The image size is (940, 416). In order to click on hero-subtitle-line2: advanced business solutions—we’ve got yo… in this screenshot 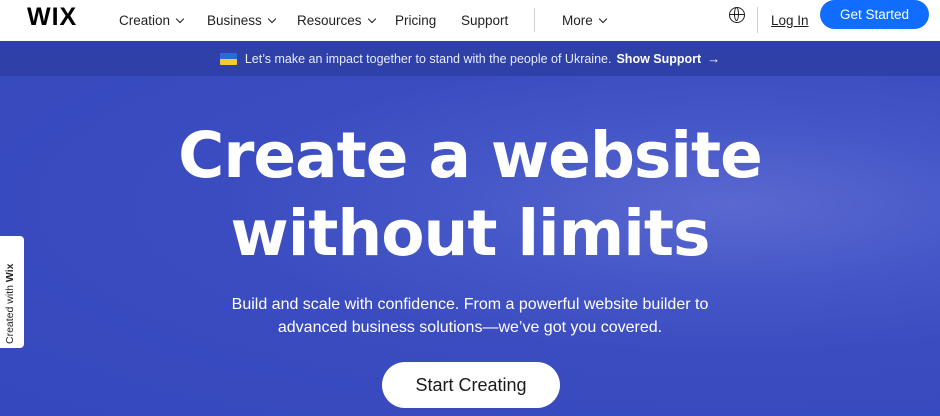, I will do `click(470, 327)`.